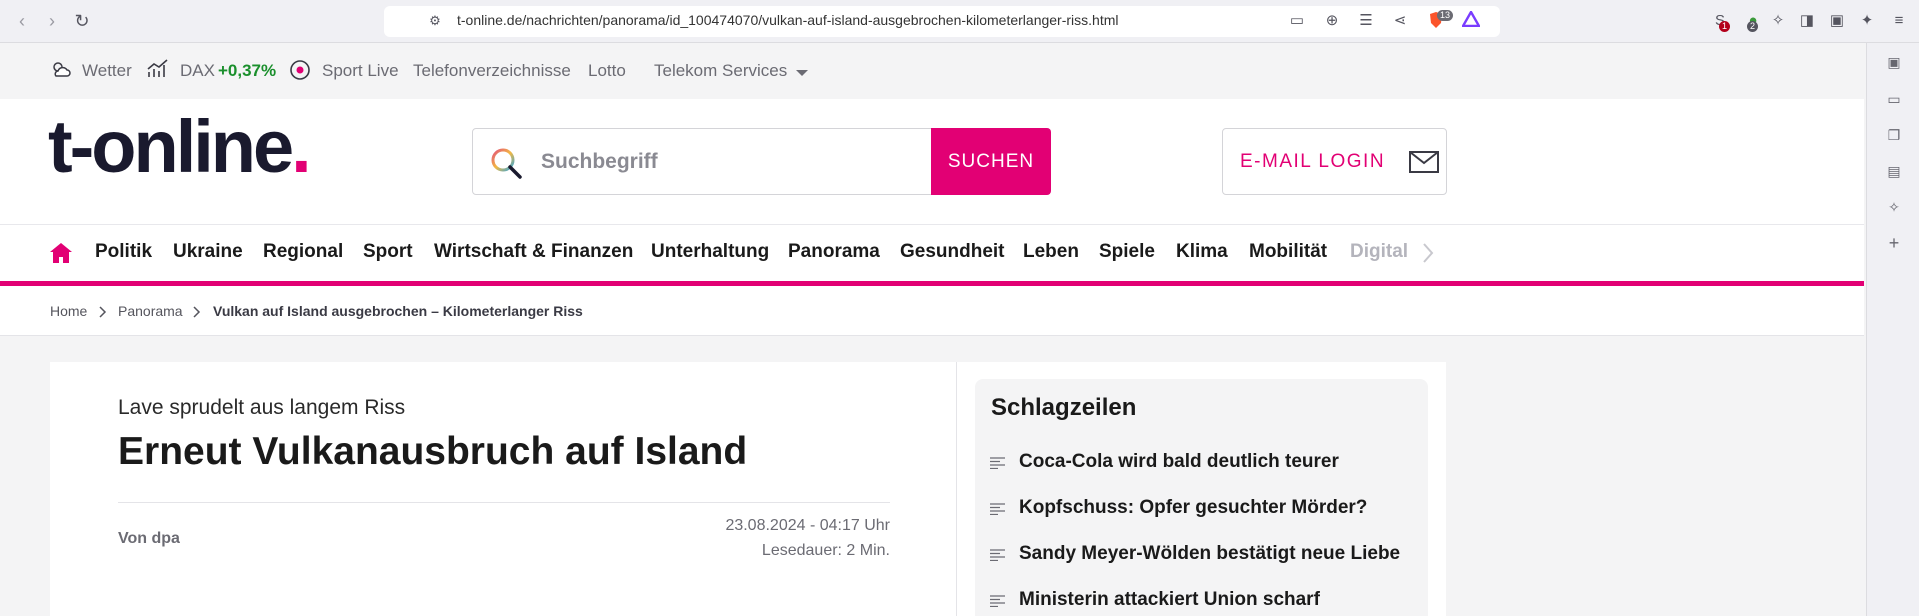  I want to click on headline-item: Coca-Cola wird bald deutlich teurer, so click(1200, 463).